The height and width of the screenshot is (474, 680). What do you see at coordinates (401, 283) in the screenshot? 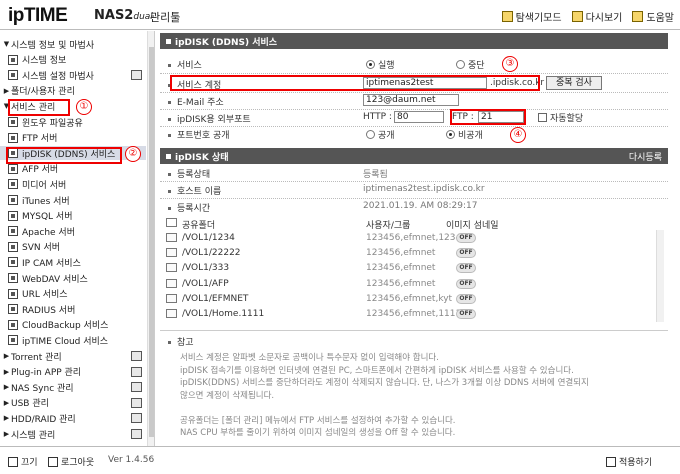
I see `share-users: 123456,efmnet` at bounding box center [401, 283].